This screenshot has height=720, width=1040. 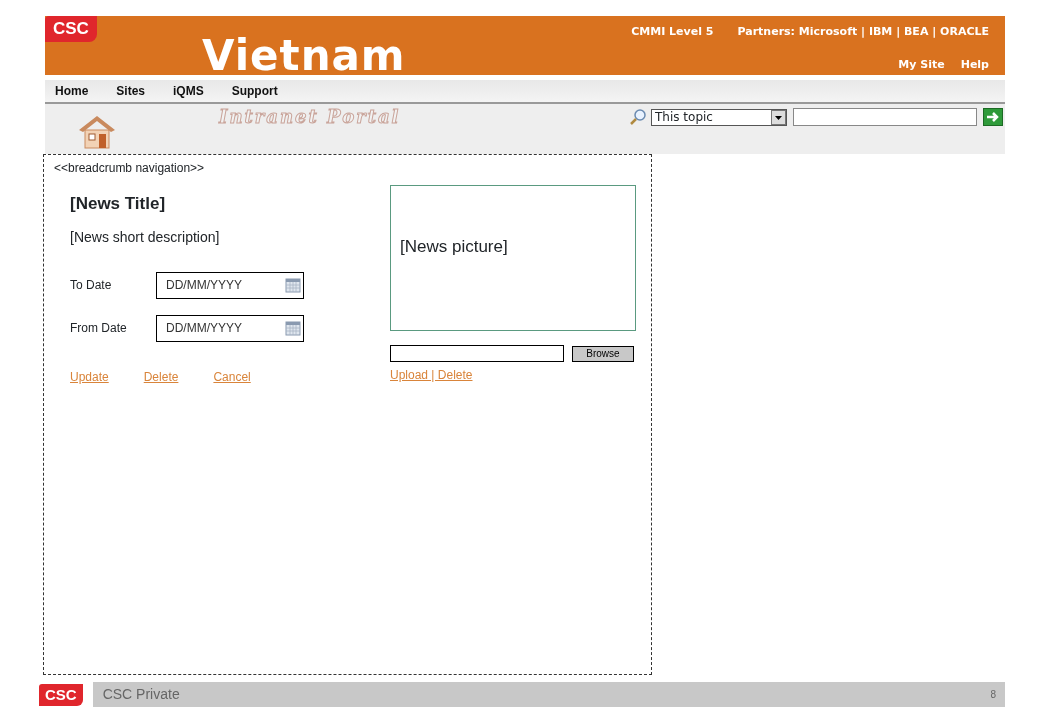 What do you see at coordinates (72, 91) in the screenshot?
I see `nav-link: Home` at bounding box center [72, 91].